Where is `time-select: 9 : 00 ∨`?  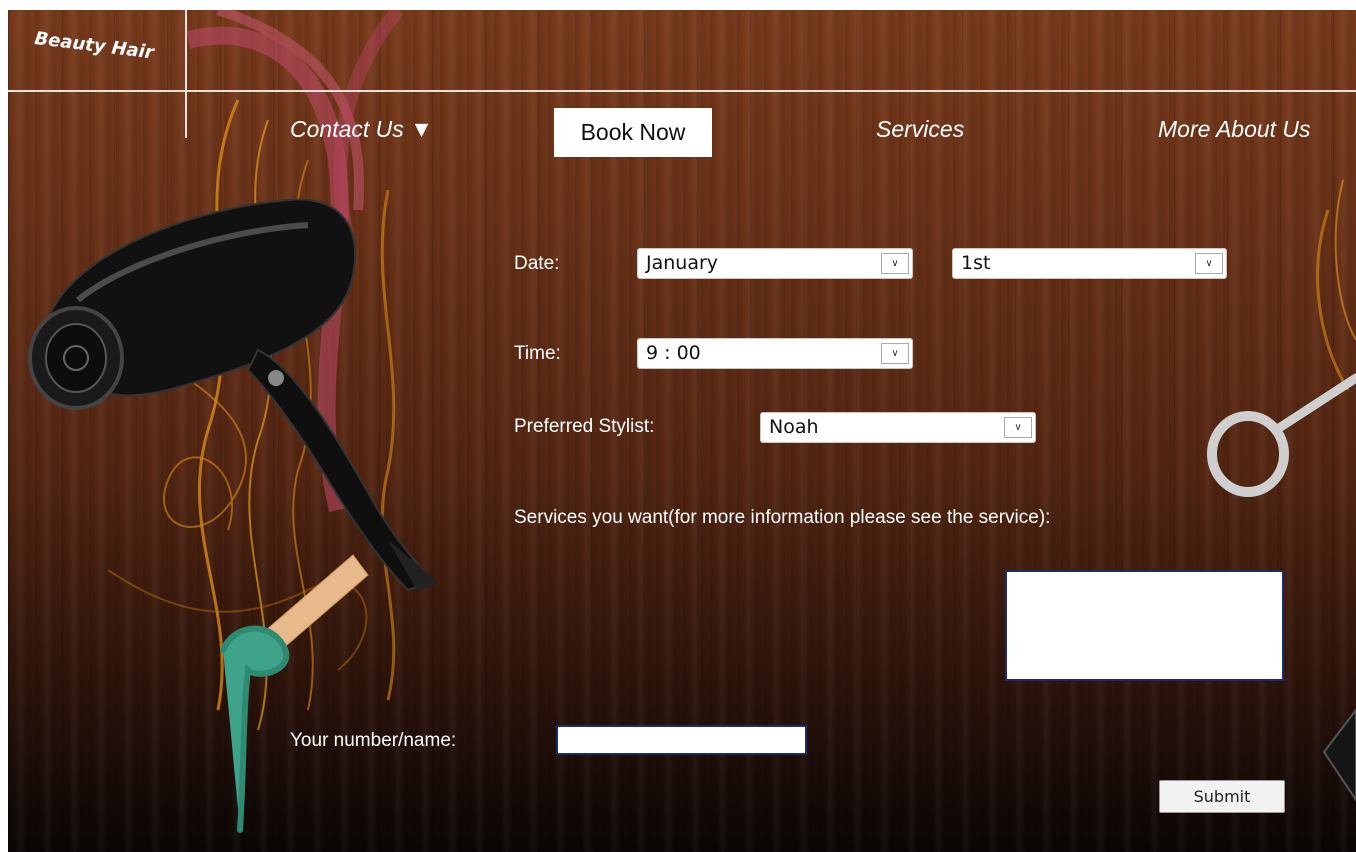
time-select: 9 : 00 ∨ is located at coordinates (775, 353).